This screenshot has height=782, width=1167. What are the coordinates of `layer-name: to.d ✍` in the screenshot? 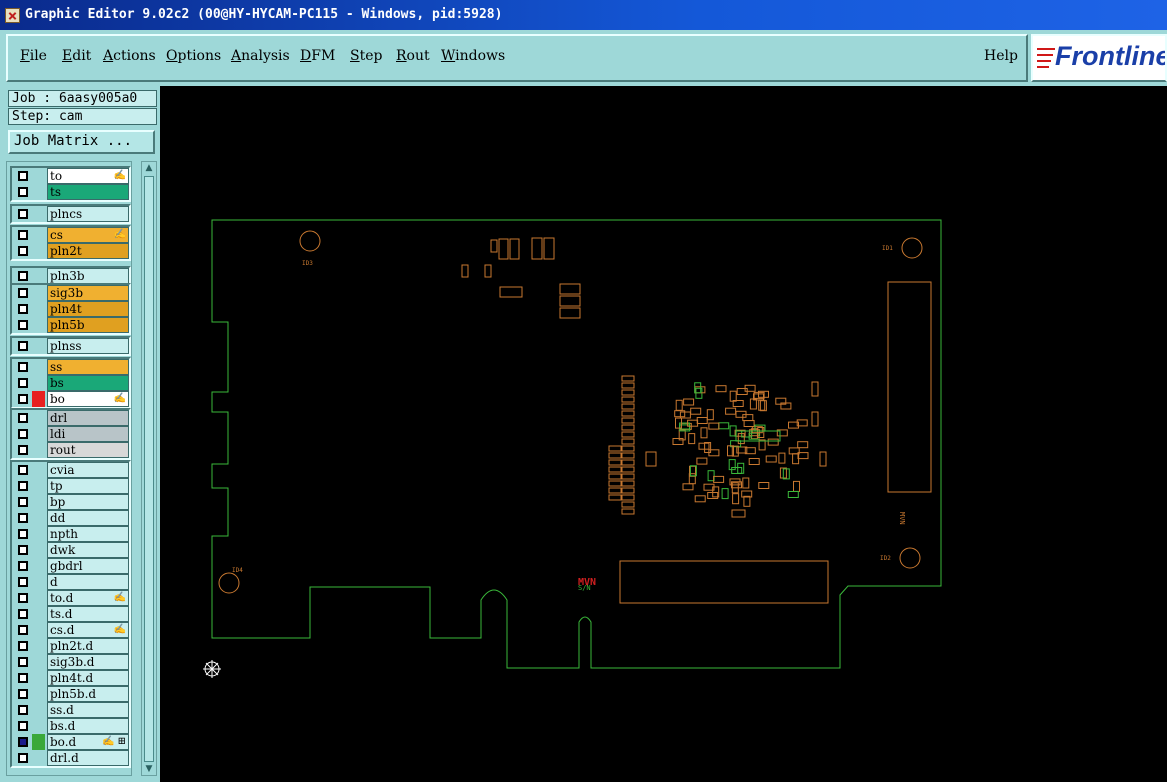 It's located at (88, 598).